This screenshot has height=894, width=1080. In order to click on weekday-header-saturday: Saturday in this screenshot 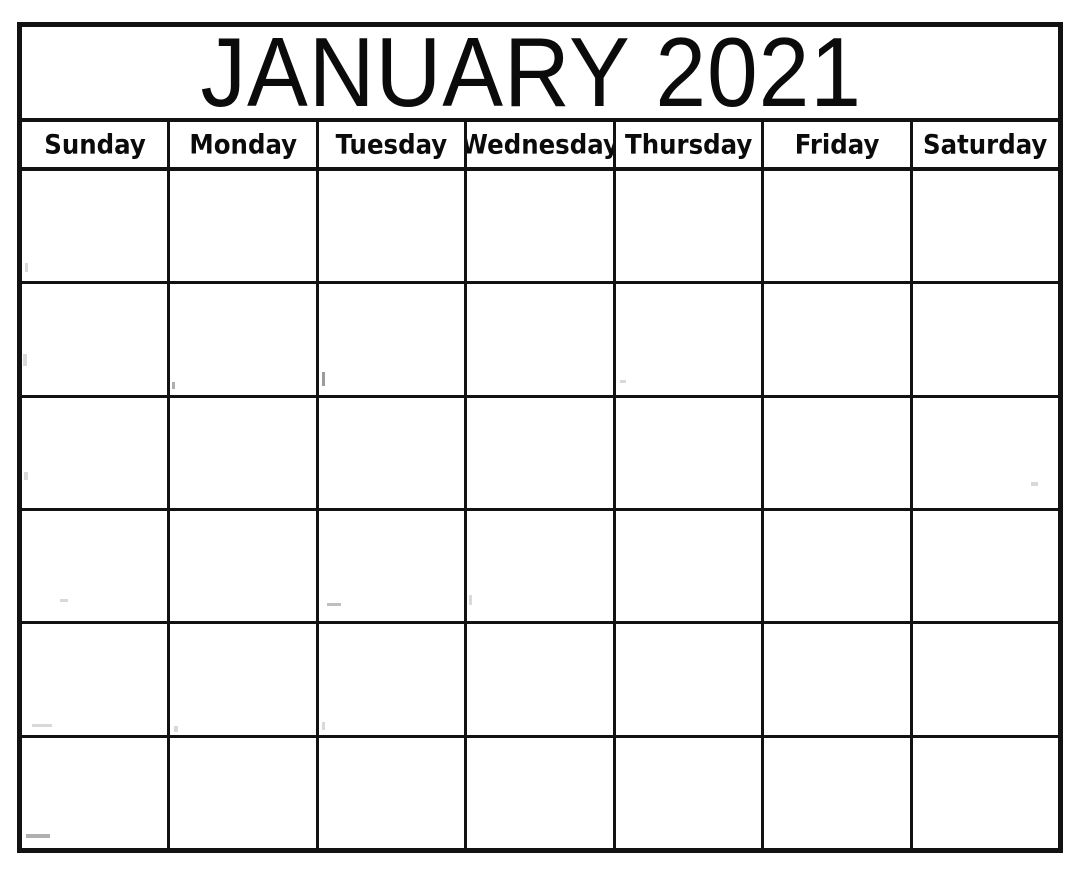, I will do `click(985, 144)`.